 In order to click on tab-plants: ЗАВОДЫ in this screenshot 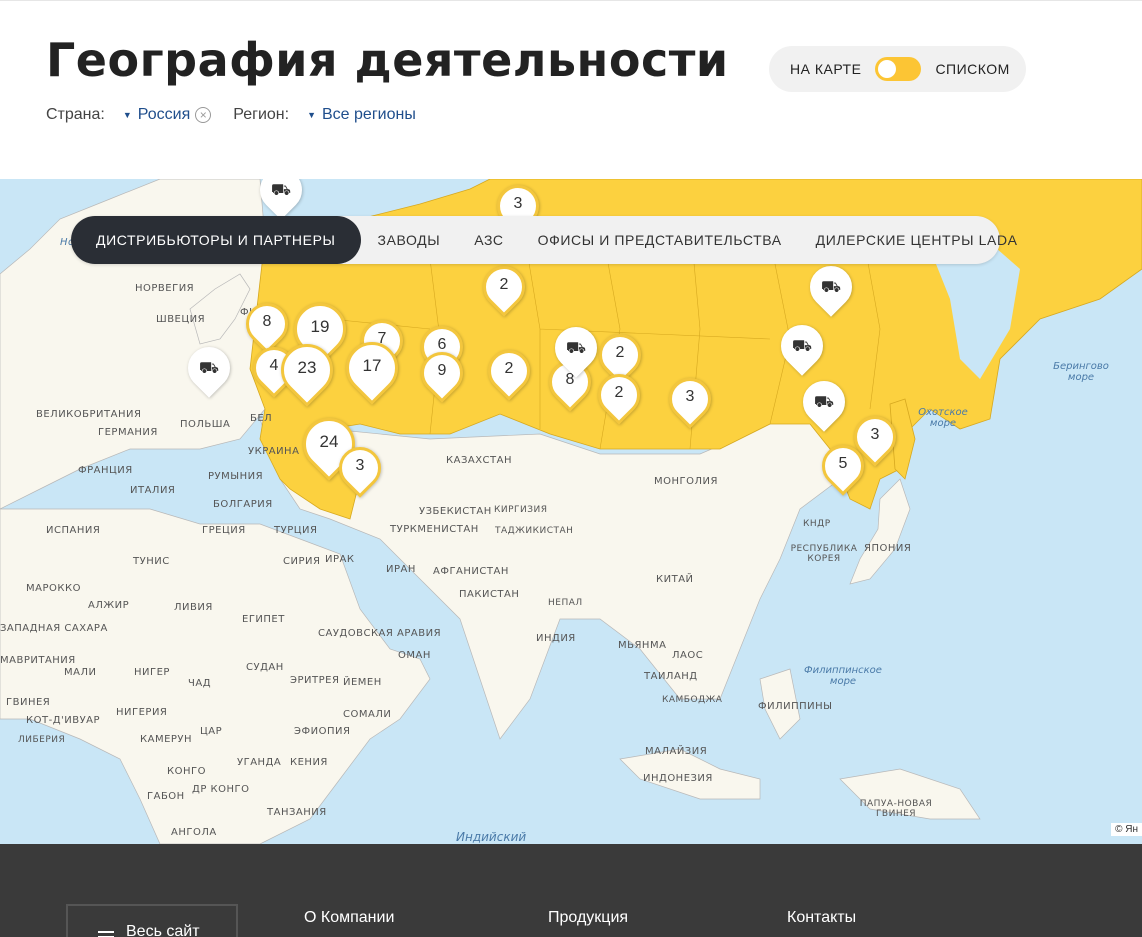, I will do `click(409, 240)`.